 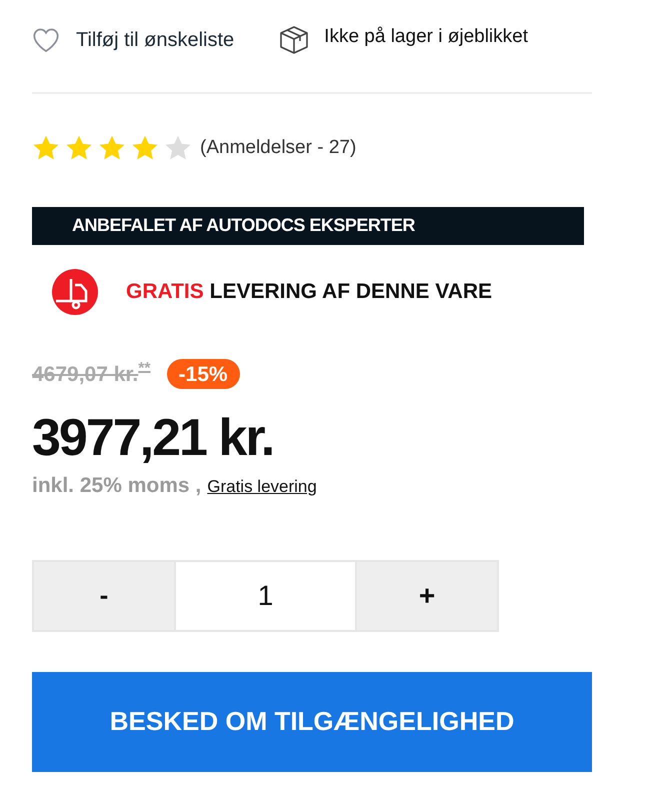 What do you see at coordinates (265, 596) in the screenshot?
I see `quantity-field: 1` at bounding box center [265, 596].